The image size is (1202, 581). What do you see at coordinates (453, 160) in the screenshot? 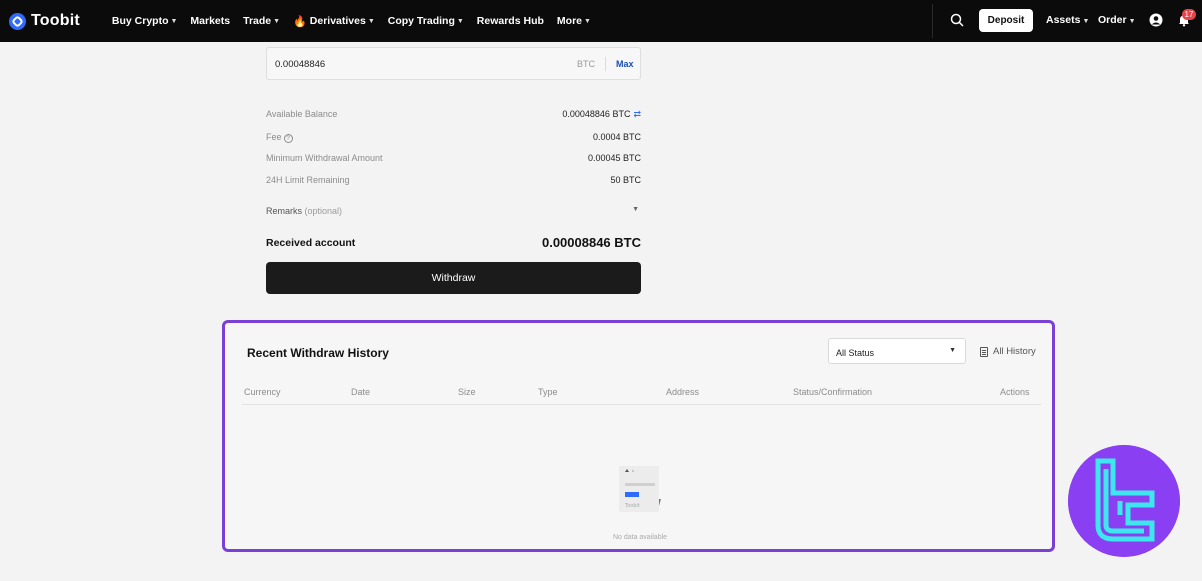
I see `minimum-withdrawal-row: Minimum Withdrawal Amount 0.00045 BTC` at bounding box center [453, 160].